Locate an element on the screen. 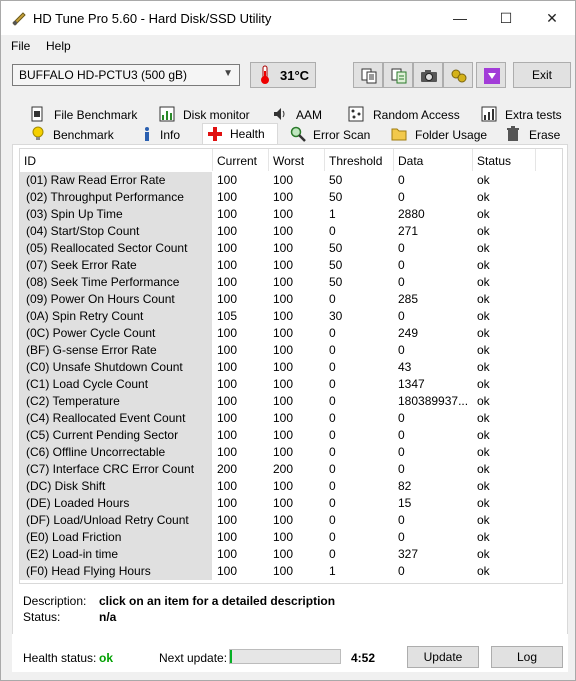 The width and height of the screenshot is (576, 681). next-update-progress is located at coordinates (285, 656).